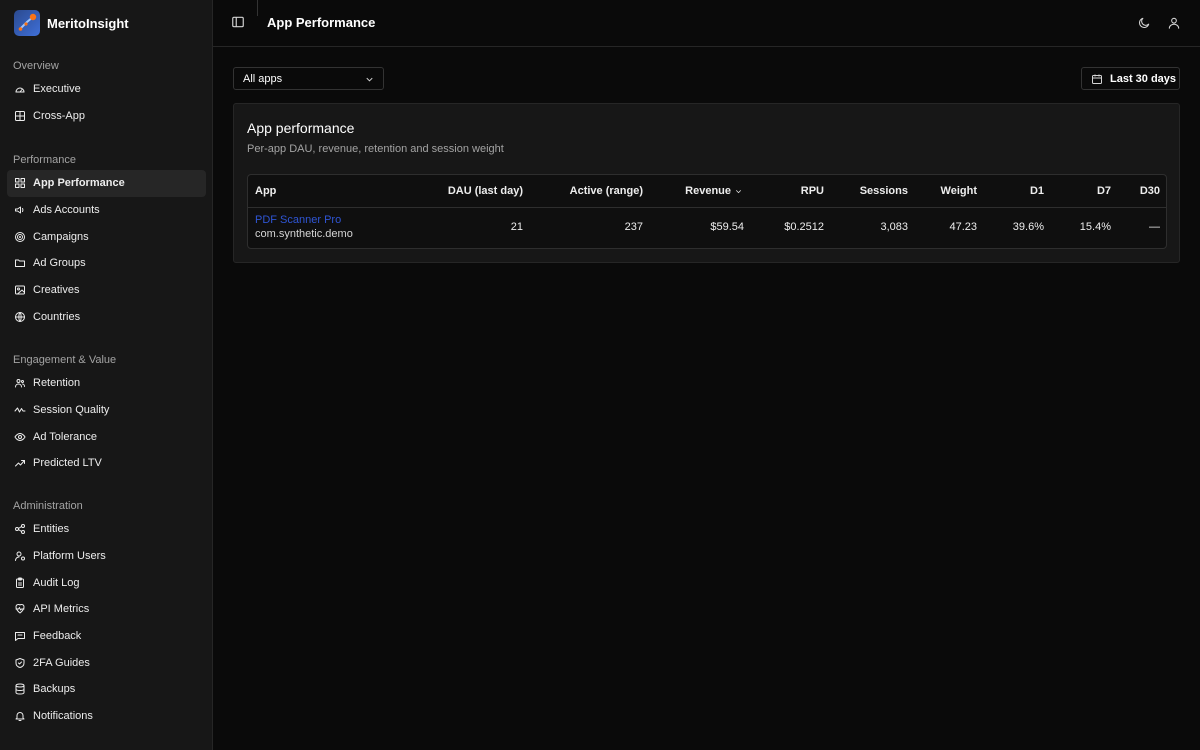 The width and height of the screenshot is (1200, 750). What do you see at coordinates (321, 22) in the screenshot?
I see `page-title: App Performance` at bounding box center [321, 22].